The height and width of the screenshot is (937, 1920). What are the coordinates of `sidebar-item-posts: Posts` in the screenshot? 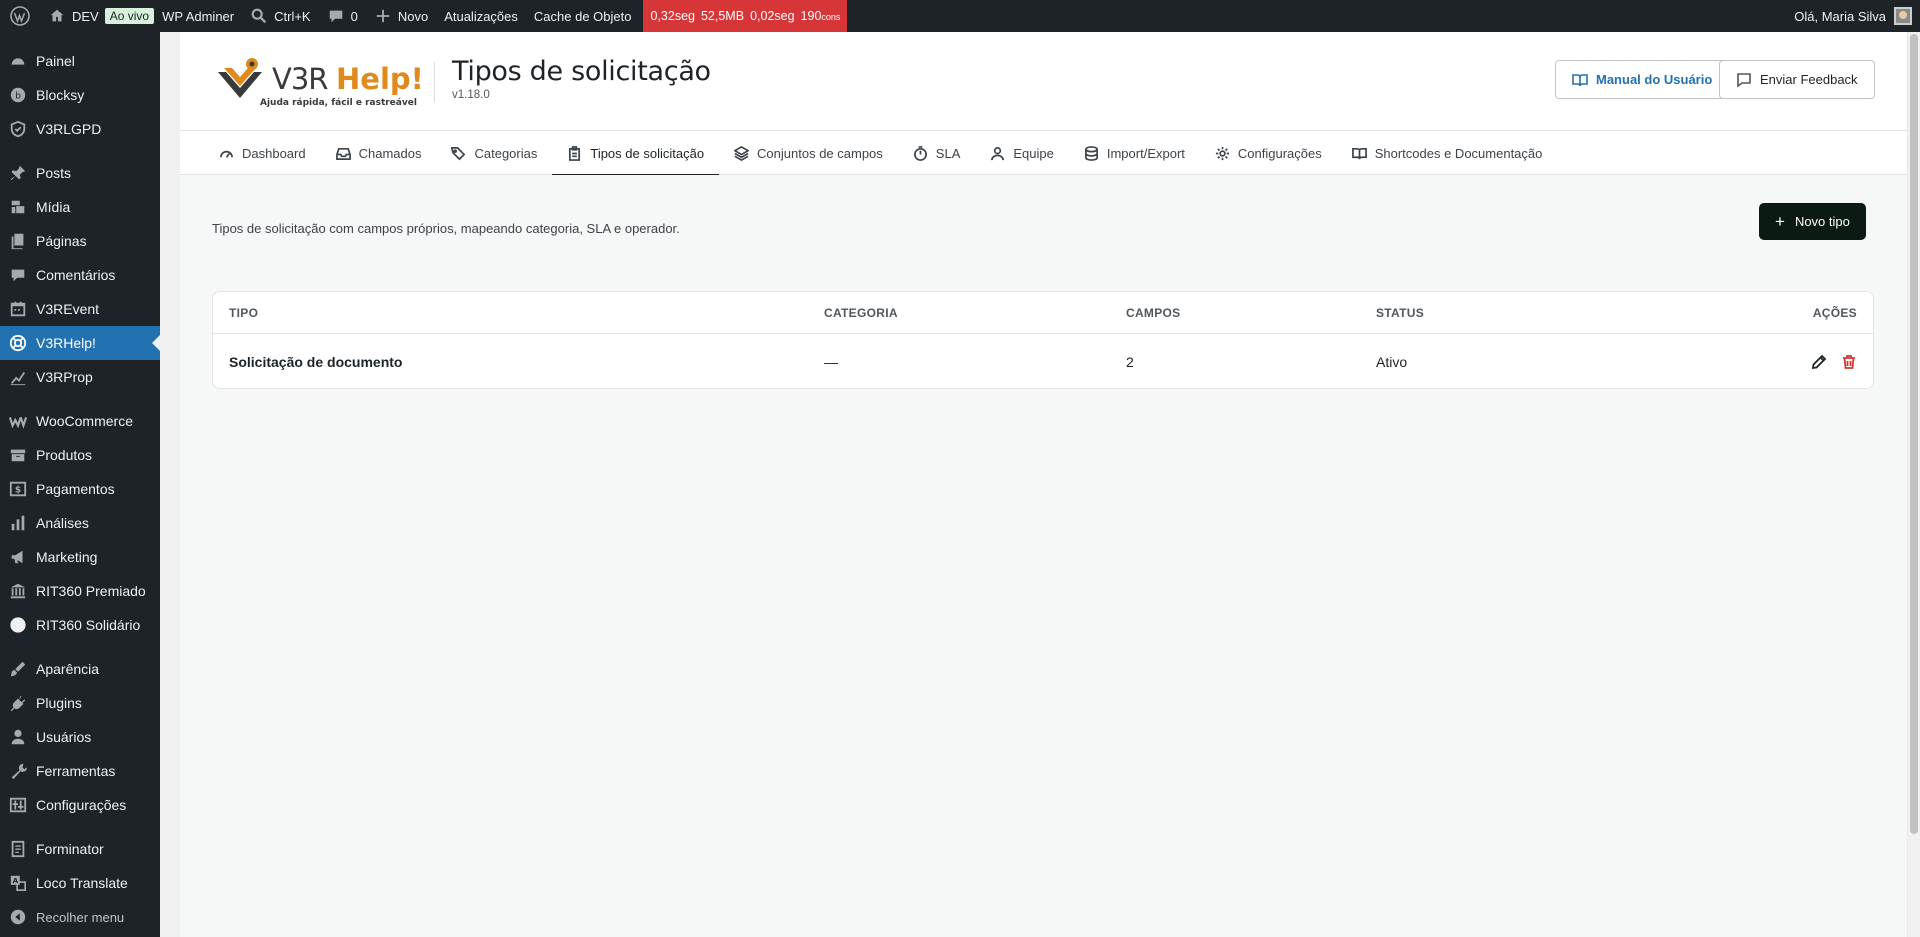 It's located at (80, 173).